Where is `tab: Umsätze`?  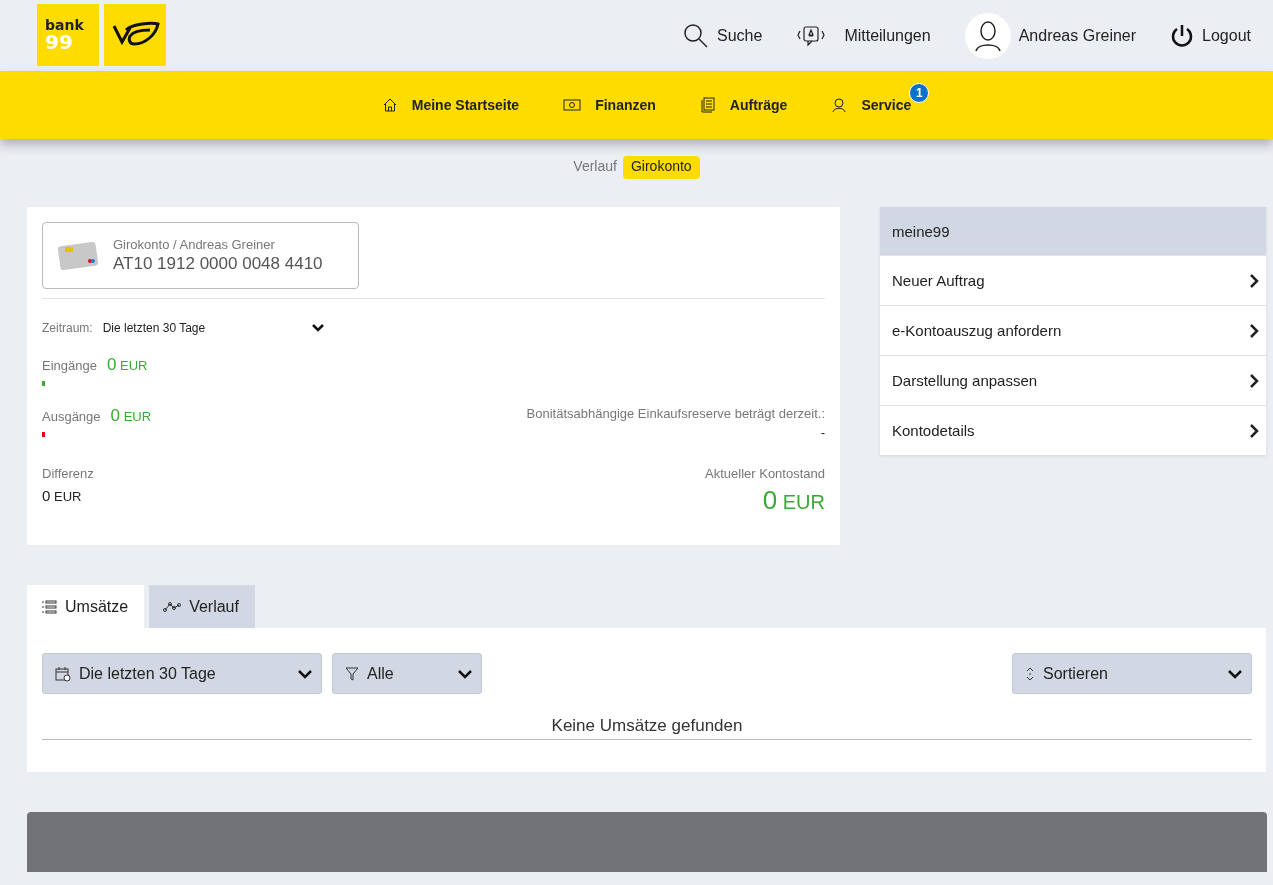
tab: Umsätze is located at coordinates (86, 606).